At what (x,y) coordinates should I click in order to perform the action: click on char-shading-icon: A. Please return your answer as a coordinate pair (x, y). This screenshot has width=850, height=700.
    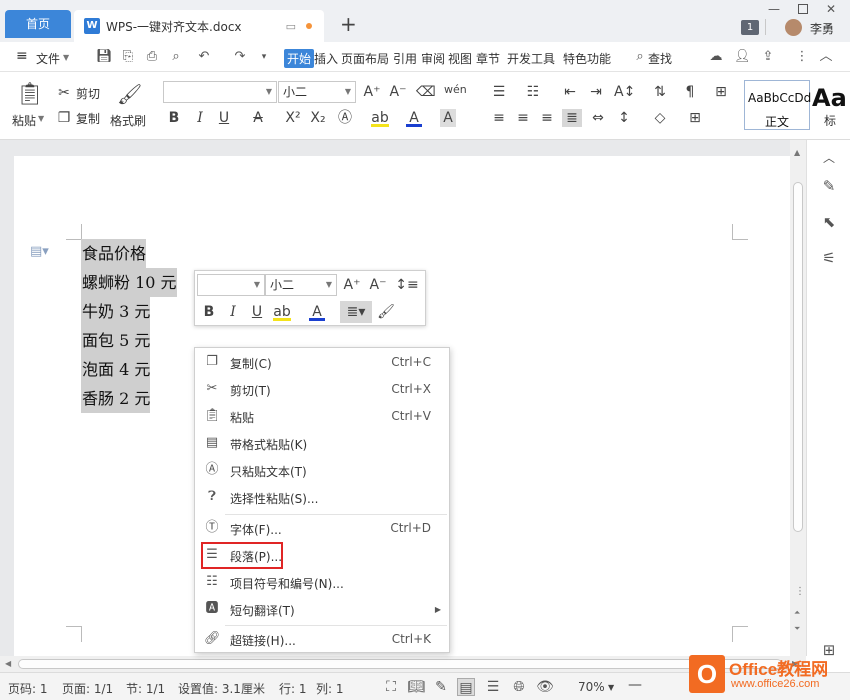
    Looking at the image, I should click on (448, 118).